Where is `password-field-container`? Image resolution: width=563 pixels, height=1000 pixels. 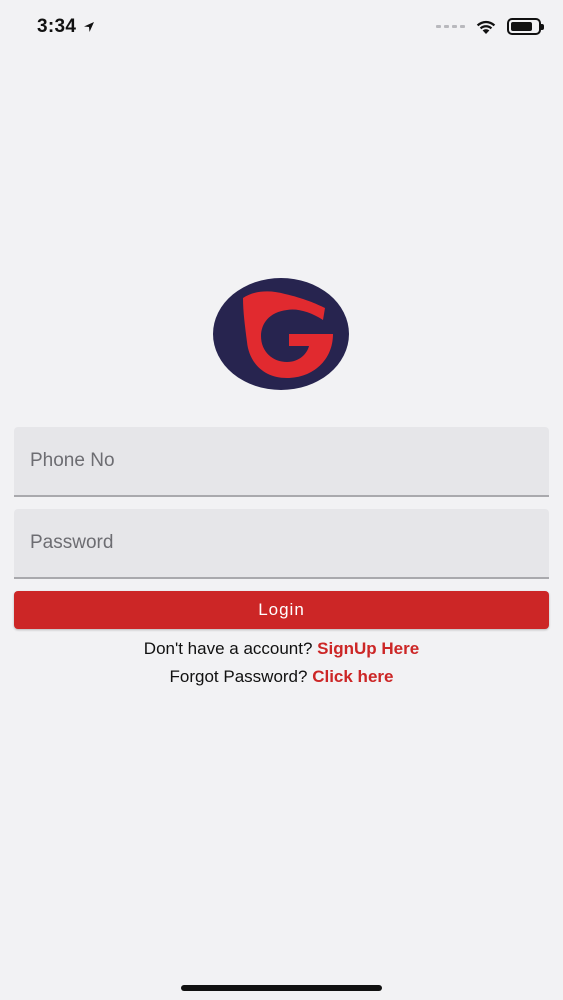 password-field-container is located at coordinates (281, 544).